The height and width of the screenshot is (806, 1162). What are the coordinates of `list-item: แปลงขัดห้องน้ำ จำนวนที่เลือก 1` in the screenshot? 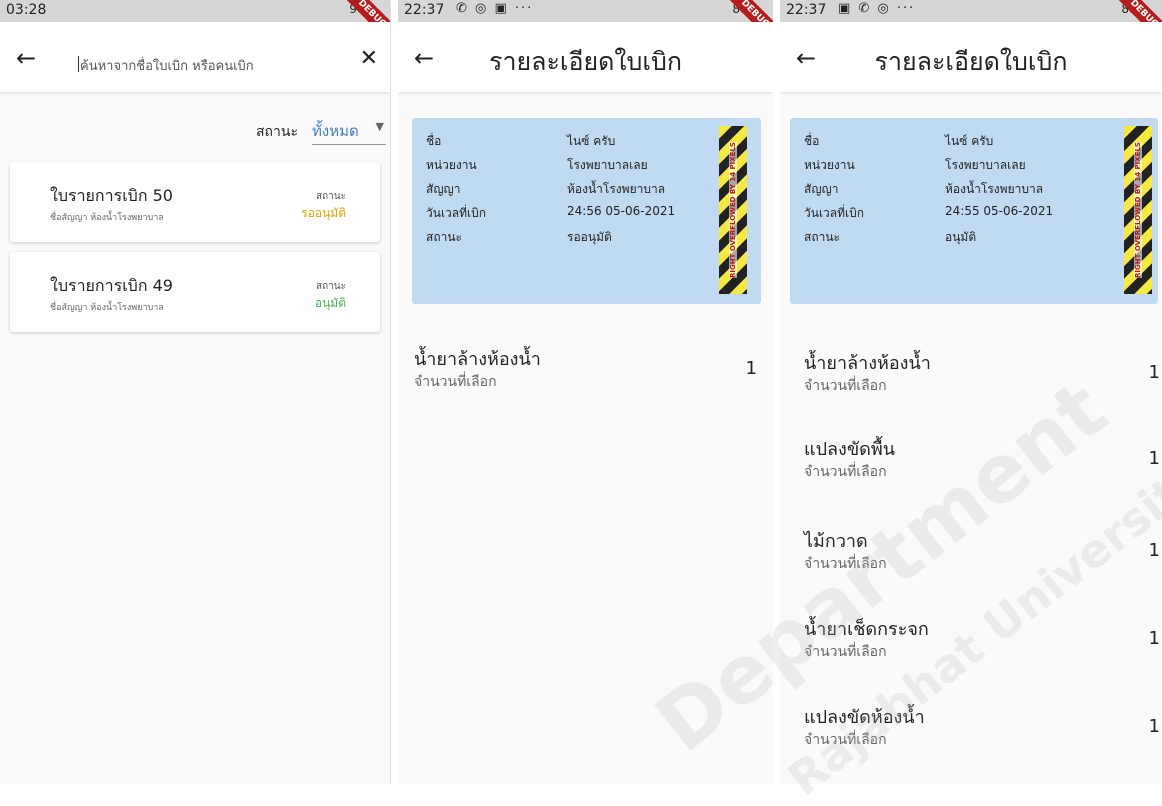 It's located at (982, 730).